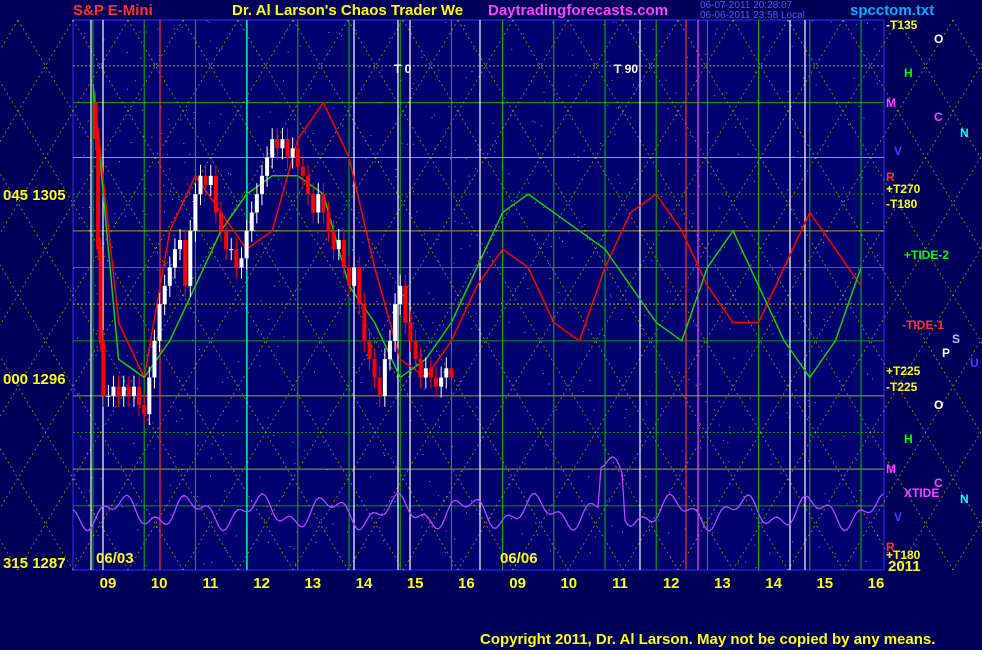  I want to click on hour-tick-label: 10, so click(568, 583).